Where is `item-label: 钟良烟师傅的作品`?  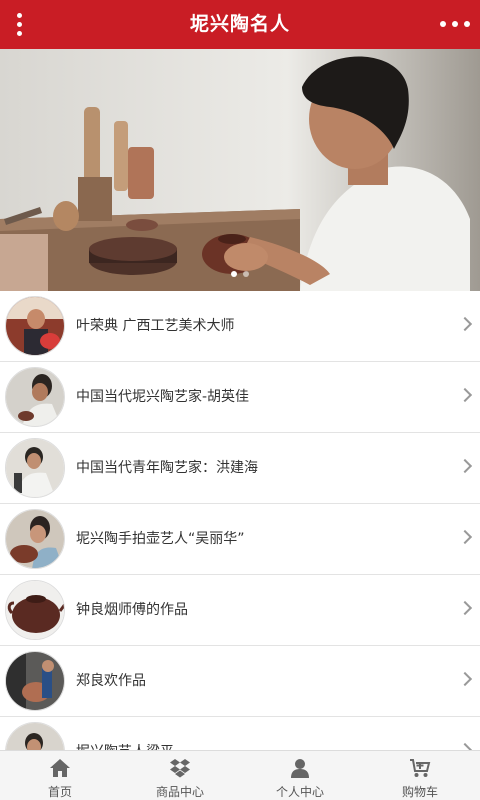
item-label: 钟良烟师傅的作品 is located at coordinates (132, 610).